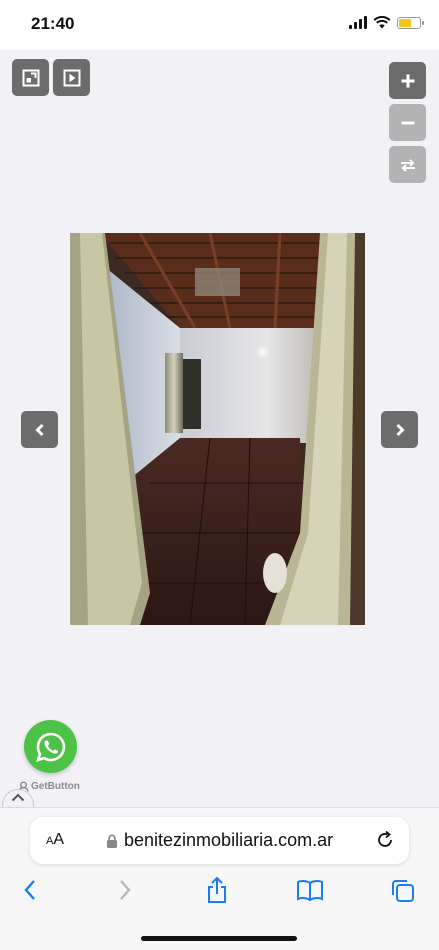  What do you see at coordinates (59, 839) in the screenshot?
I see `text-size-large-label: A` at bounding box center [59, 839].